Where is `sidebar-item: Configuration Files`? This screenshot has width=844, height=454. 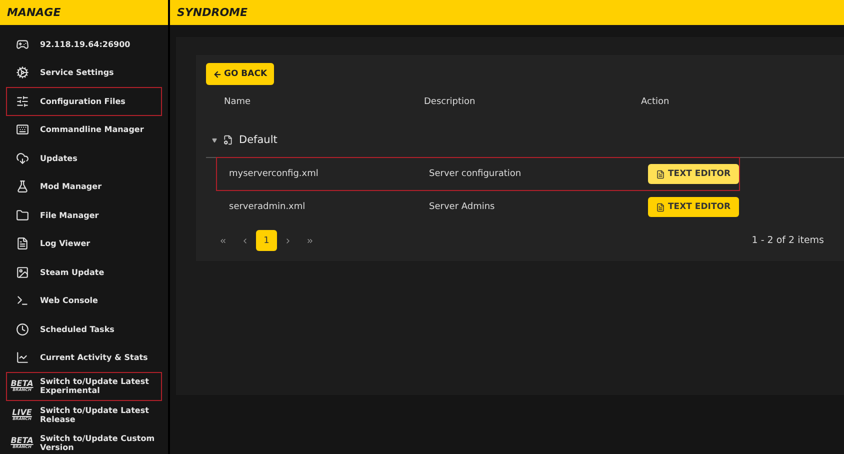
sidebar-item: Configuration Files is located at coordinates (84, 101).